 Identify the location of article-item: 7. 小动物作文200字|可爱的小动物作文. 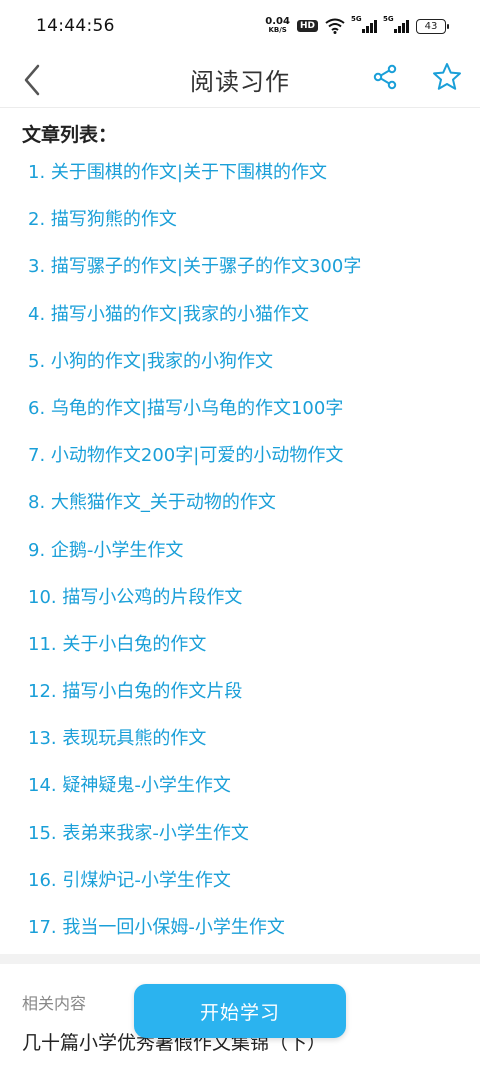
(194, 464).